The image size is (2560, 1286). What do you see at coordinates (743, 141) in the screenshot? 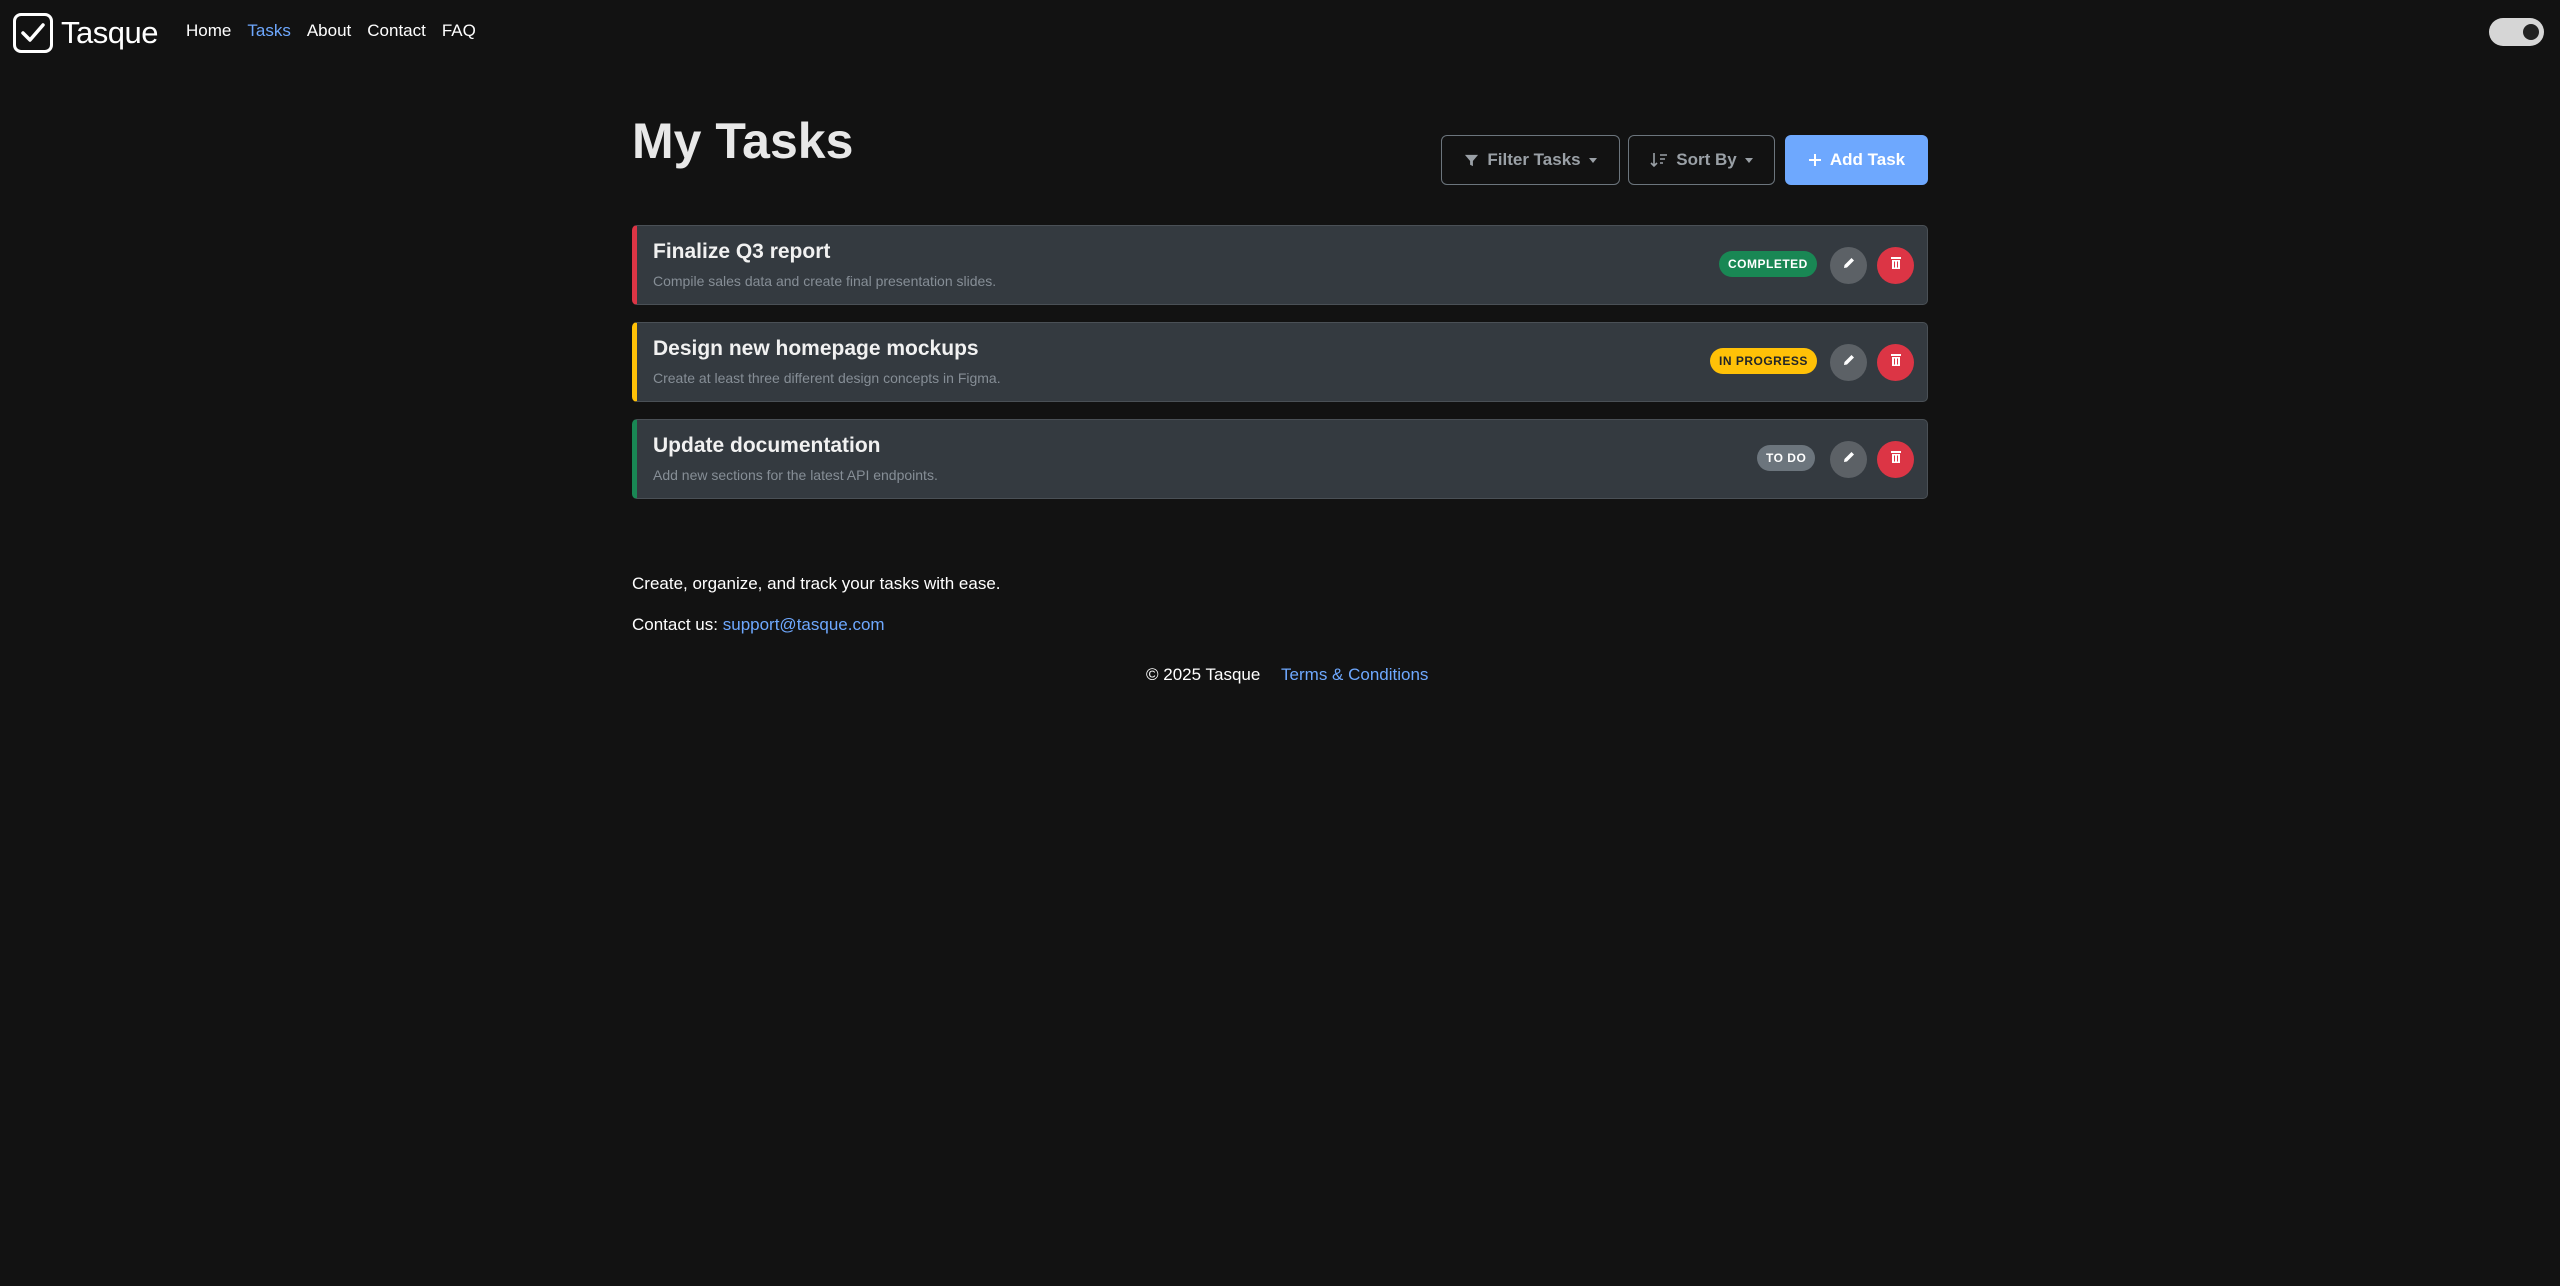
I see `page-title: My Tasks` at bounding box center [743, 141].